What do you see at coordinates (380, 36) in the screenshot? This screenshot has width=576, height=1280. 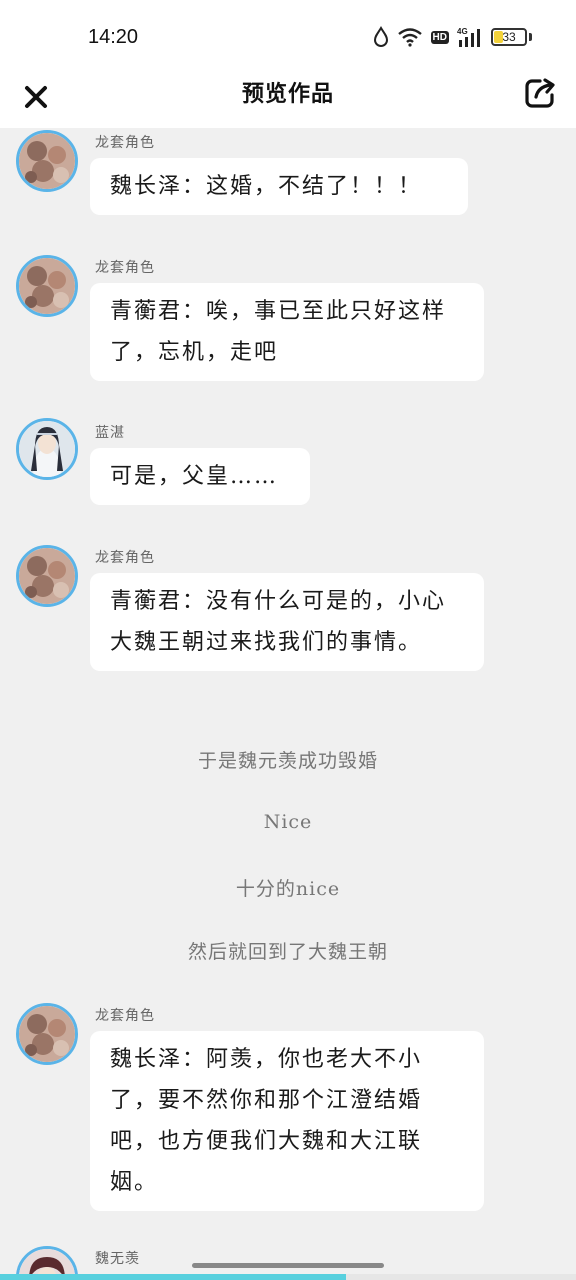 I see `drop-icon` at bounding box center [380, 36].